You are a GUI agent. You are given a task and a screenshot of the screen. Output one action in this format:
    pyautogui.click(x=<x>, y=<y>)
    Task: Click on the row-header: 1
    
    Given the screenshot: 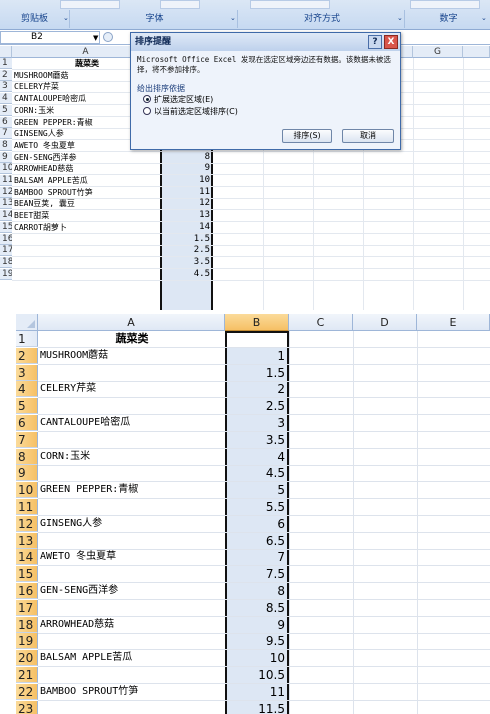 What is the action you would take?
    pyautogui.click(x=27, y=339)
    